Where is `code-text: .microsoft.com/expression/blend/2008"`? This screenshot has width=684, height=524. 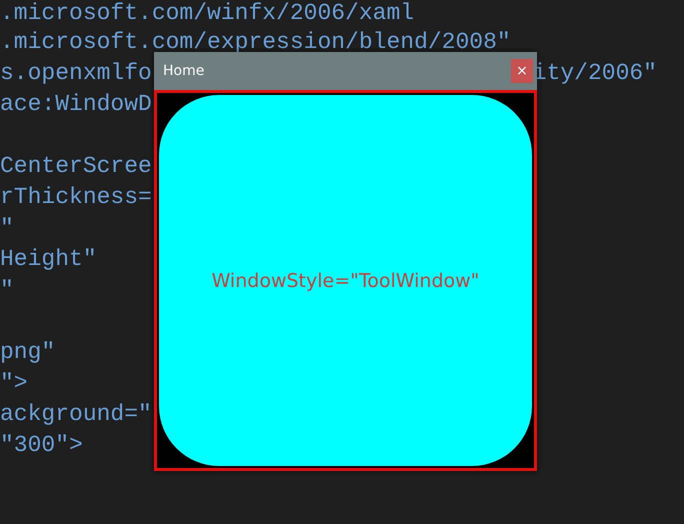 code-text: .microsoft.com/expression/blend/2008" is located at coordinates (255, 42).